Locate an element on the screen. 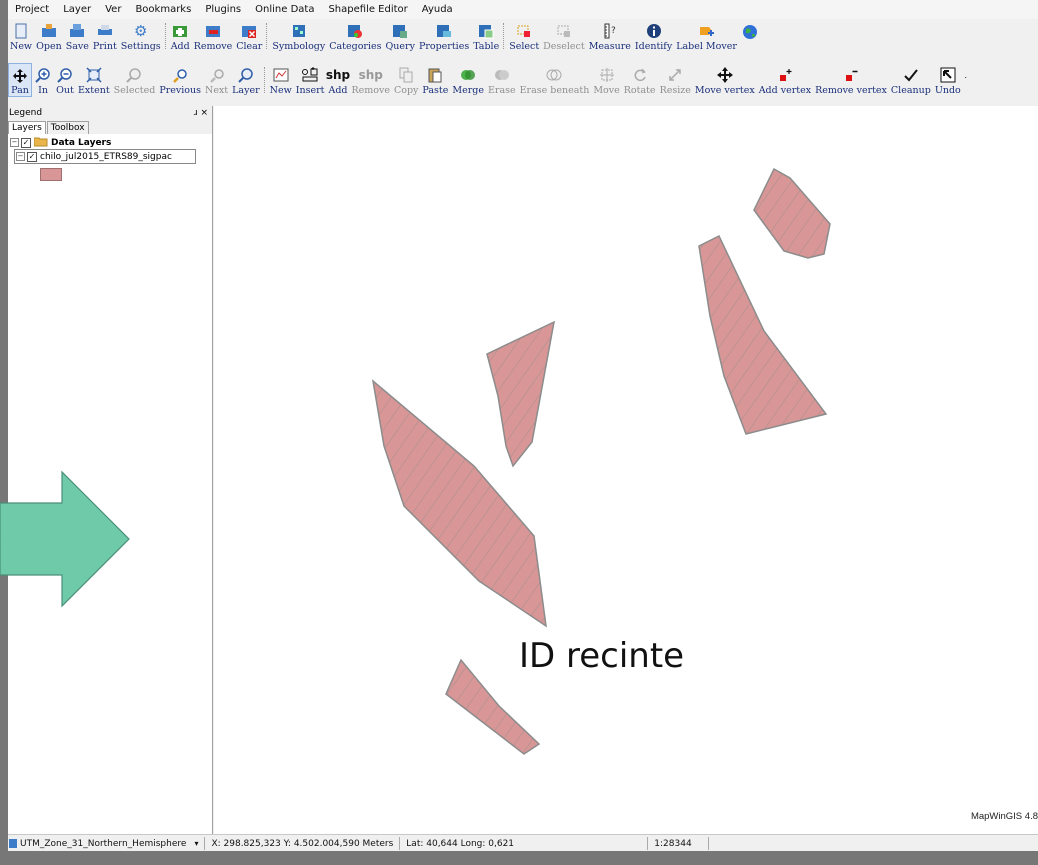 The width and height of the screenshot is (1038, 865). printer-icon is located at coordinates (105, 31).